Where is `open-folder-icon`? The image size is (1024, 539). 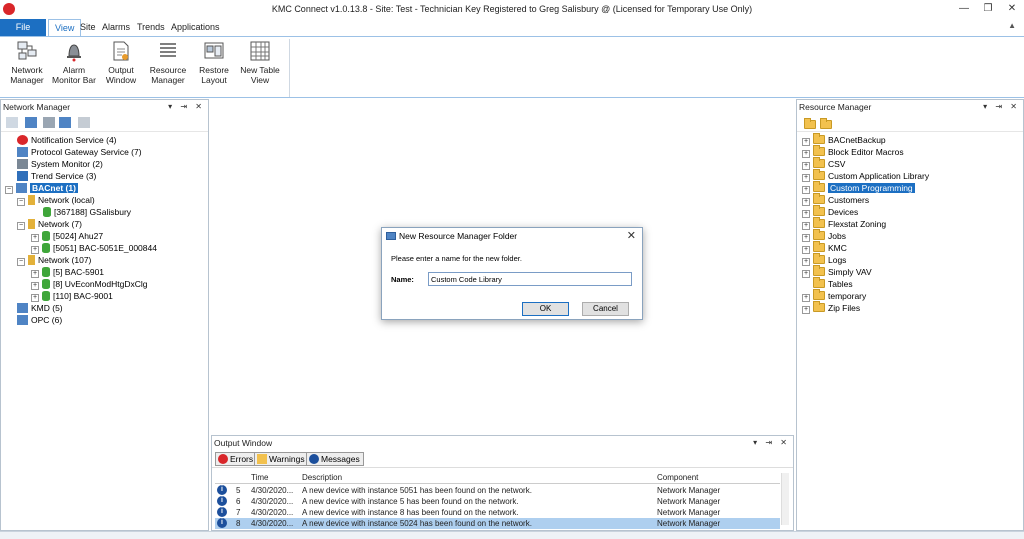
open-folder-icon is located at coordinates (826, 123).